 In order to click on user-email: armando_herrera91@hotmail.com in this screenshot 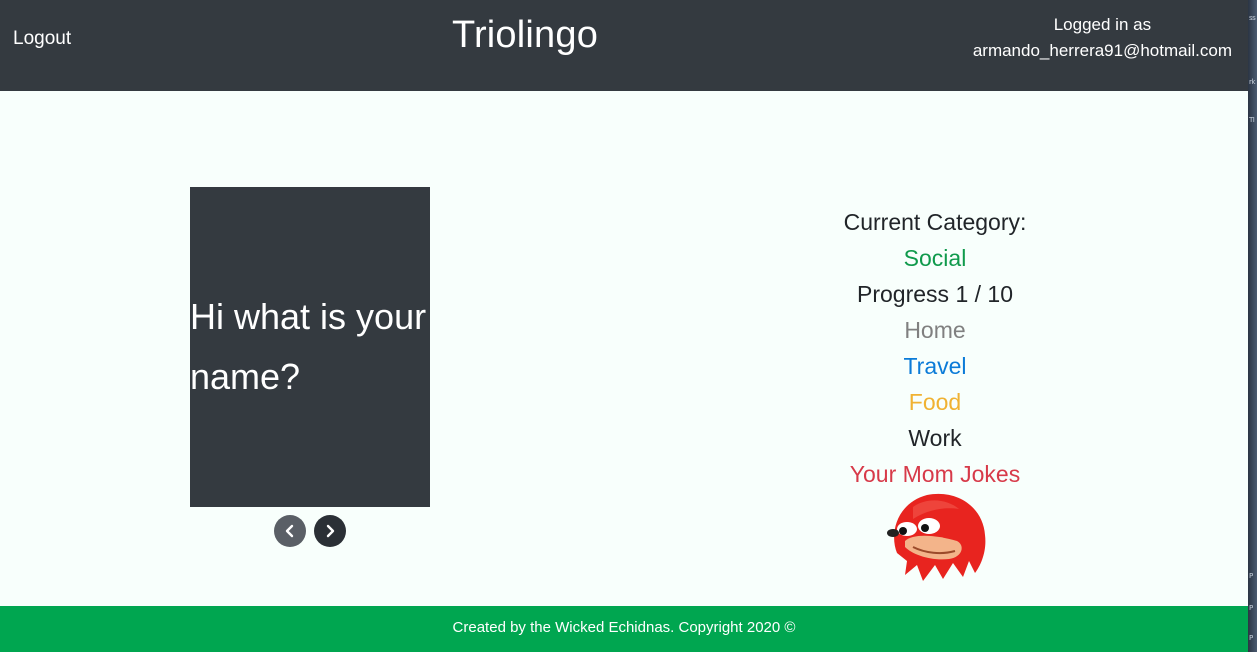, I will do `click(1102, 50)`.